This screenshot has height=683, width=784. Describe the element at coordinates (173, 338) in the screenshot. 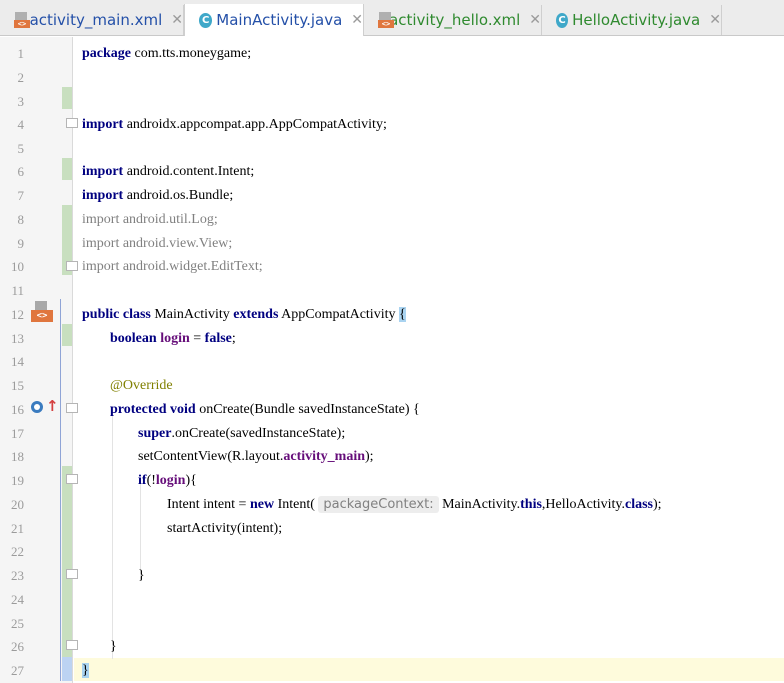

I see `code-line: boolean login = false;` at that location.